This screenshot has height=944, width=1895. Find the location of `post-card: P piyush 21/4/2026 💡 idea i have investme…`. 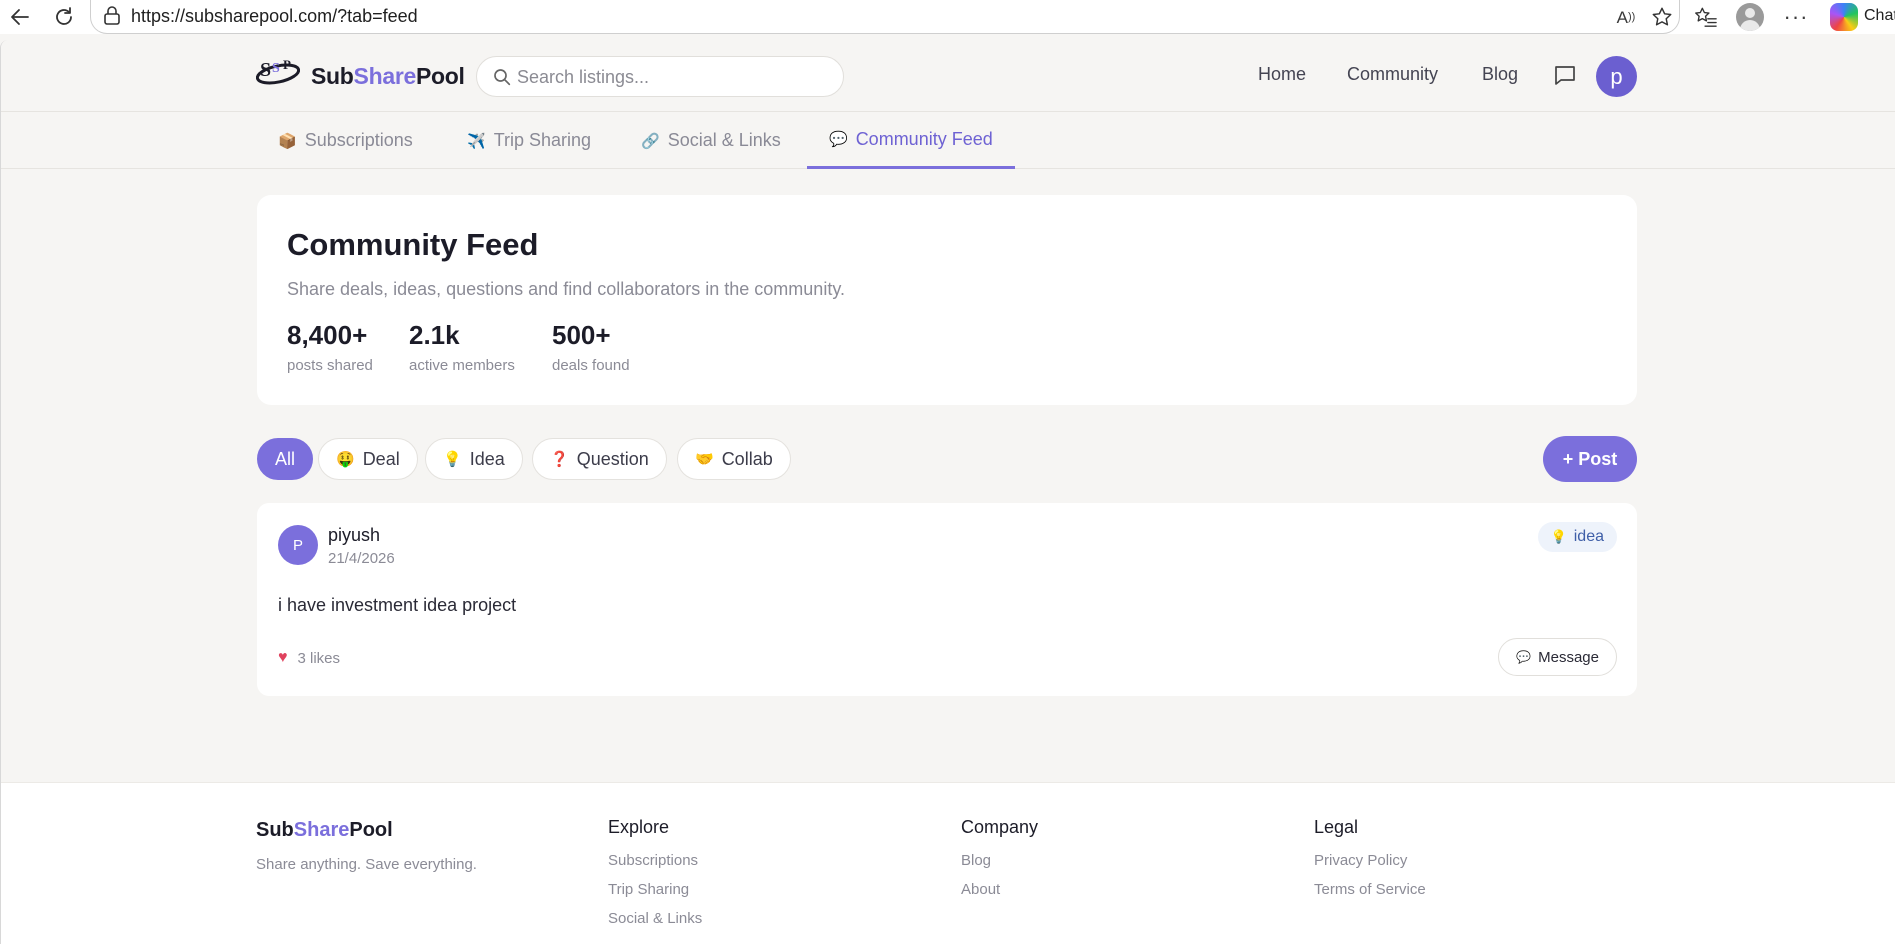

post-card: P piyush 21/4/2026 💡 idea i have investme… is located at coordinates (947, 599).